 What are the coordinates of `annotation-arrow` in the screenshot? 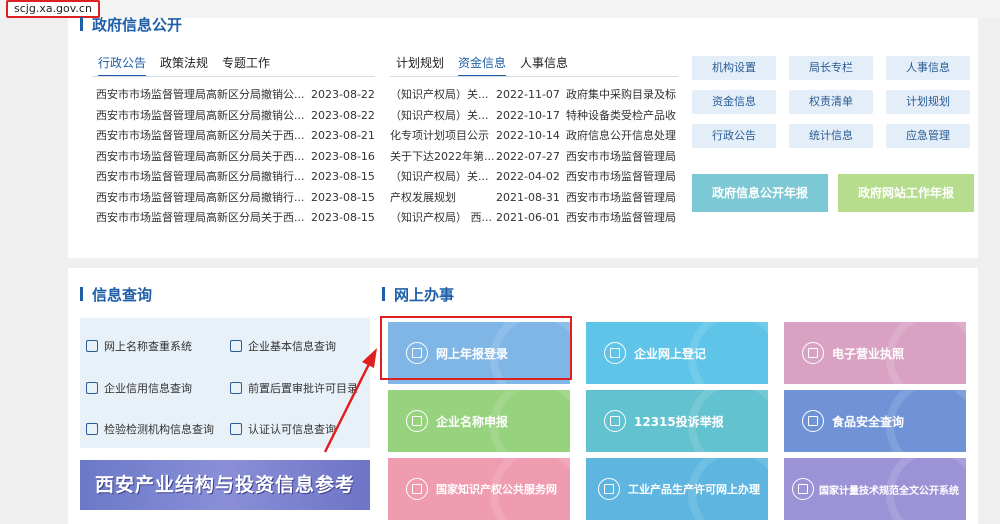 It's located at (350, 400).